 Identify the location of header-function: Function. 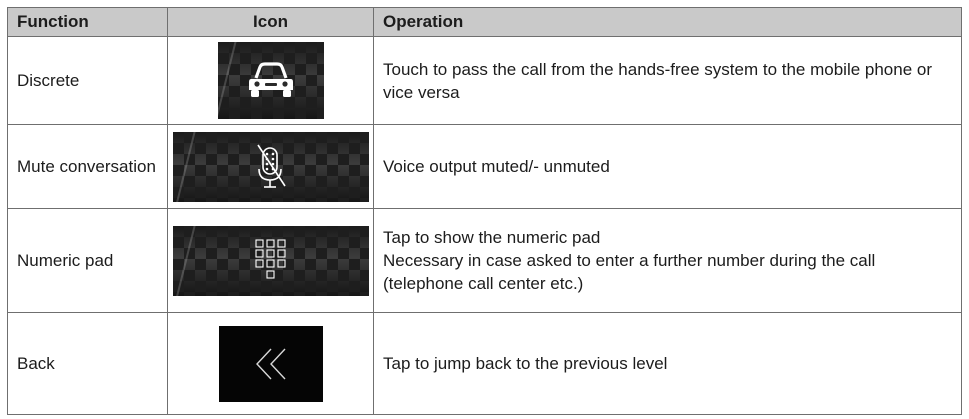
(87, 22).